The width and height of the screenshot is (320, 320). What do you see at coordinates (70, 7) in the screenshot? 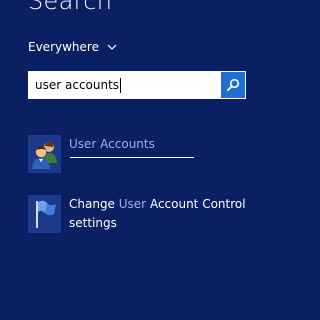
I see `pane-title: Search` at bounding box center [70, 7].